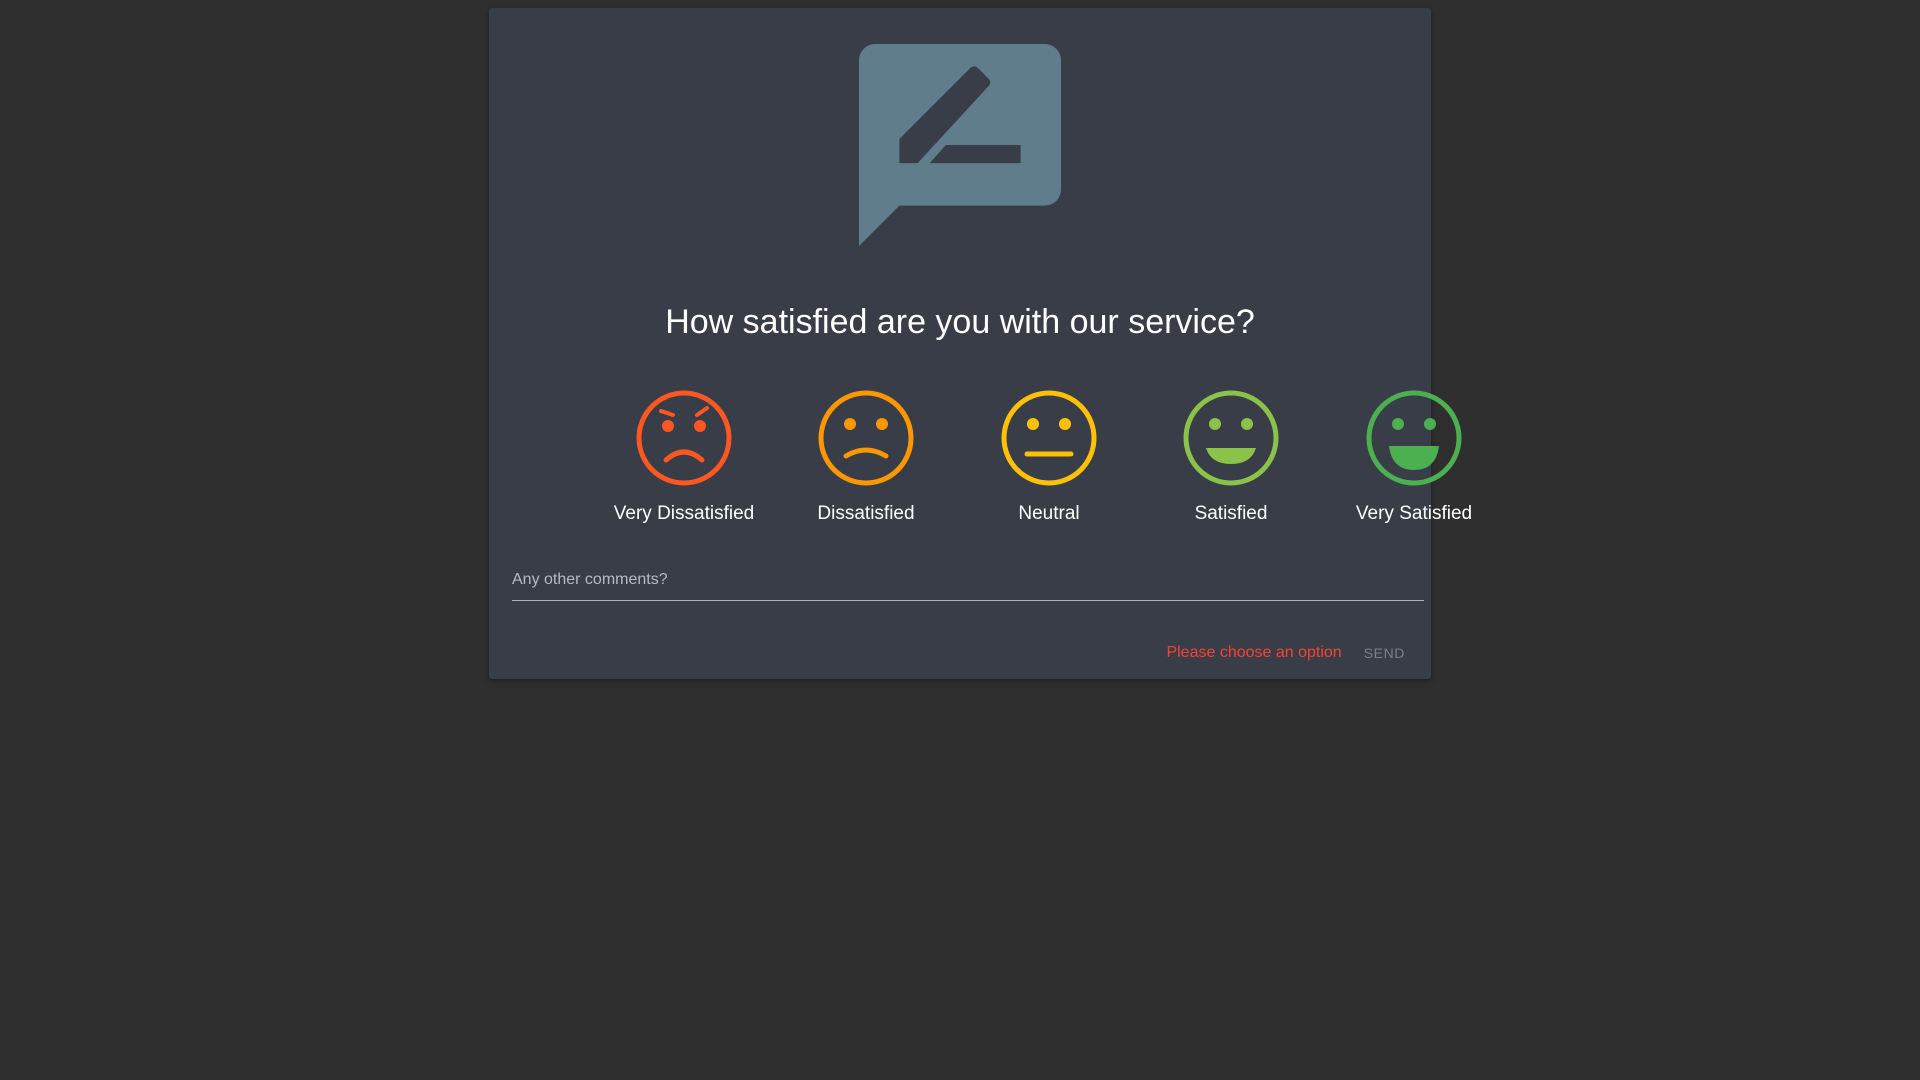 The width and height of the screenshot is (1920, 1080). Describe the element at coordinates (866, 513) in the screenshot. I see `option-label: Dissatisfied` at that location.